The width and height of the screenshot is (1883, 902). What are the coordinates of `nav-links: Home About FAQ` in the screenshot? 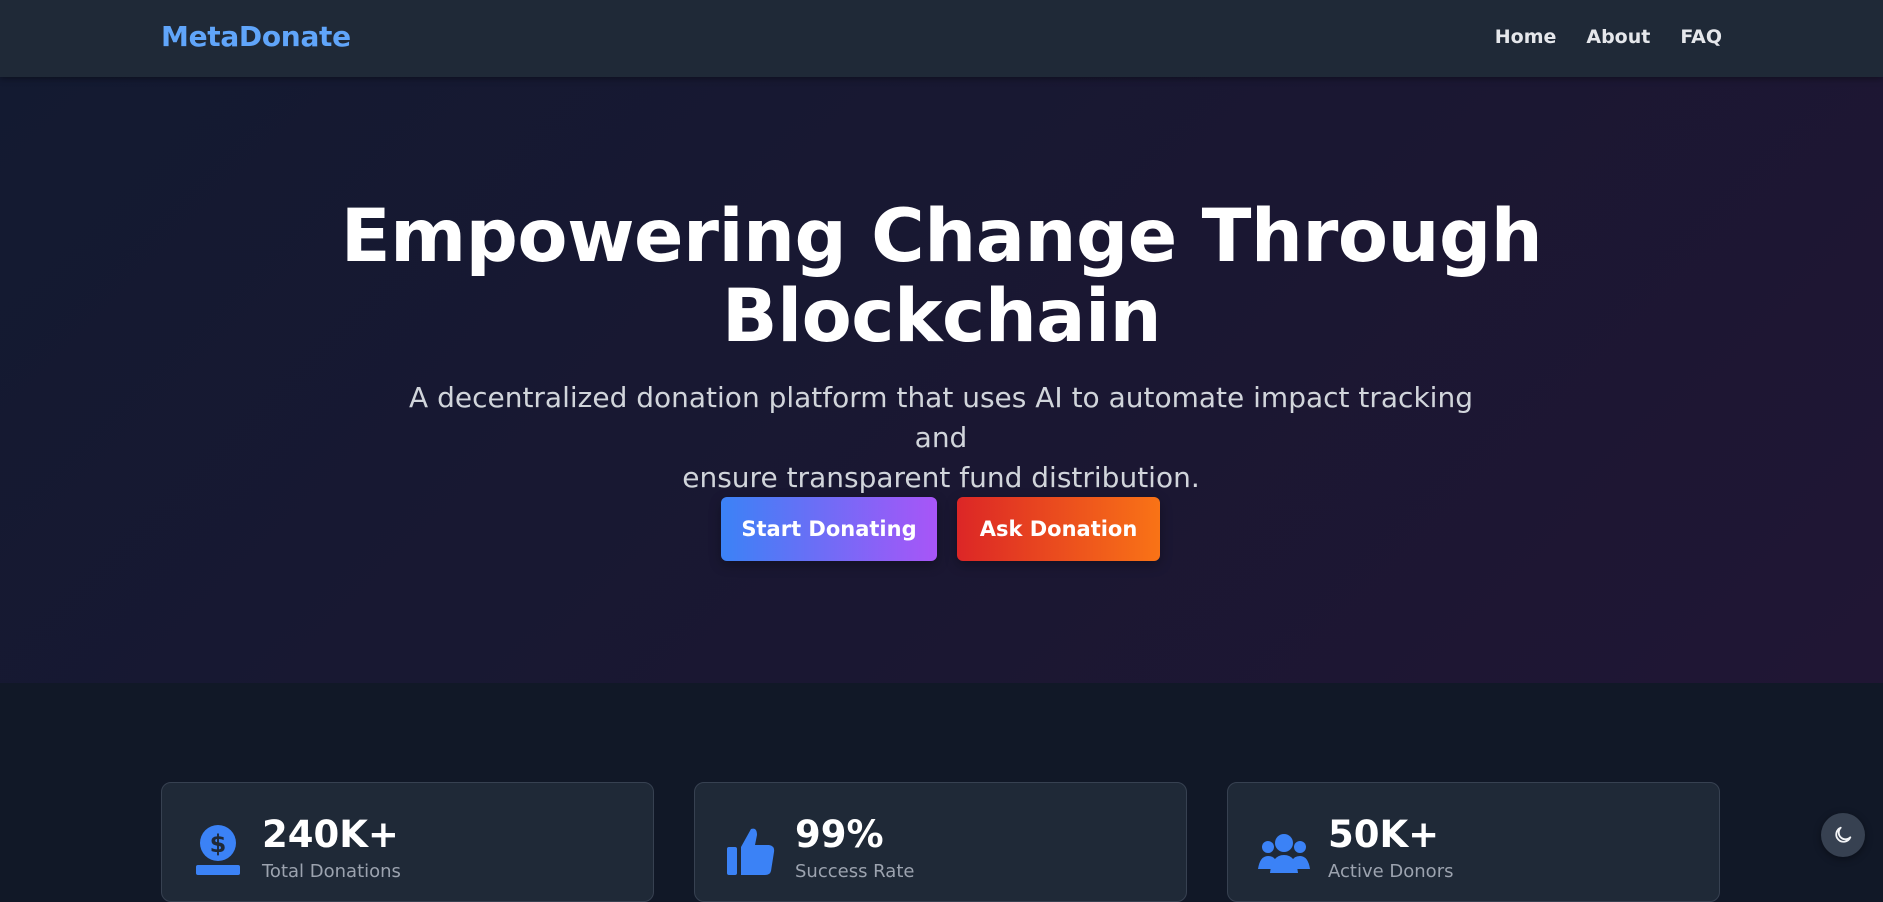 It's located at (1608, 37).